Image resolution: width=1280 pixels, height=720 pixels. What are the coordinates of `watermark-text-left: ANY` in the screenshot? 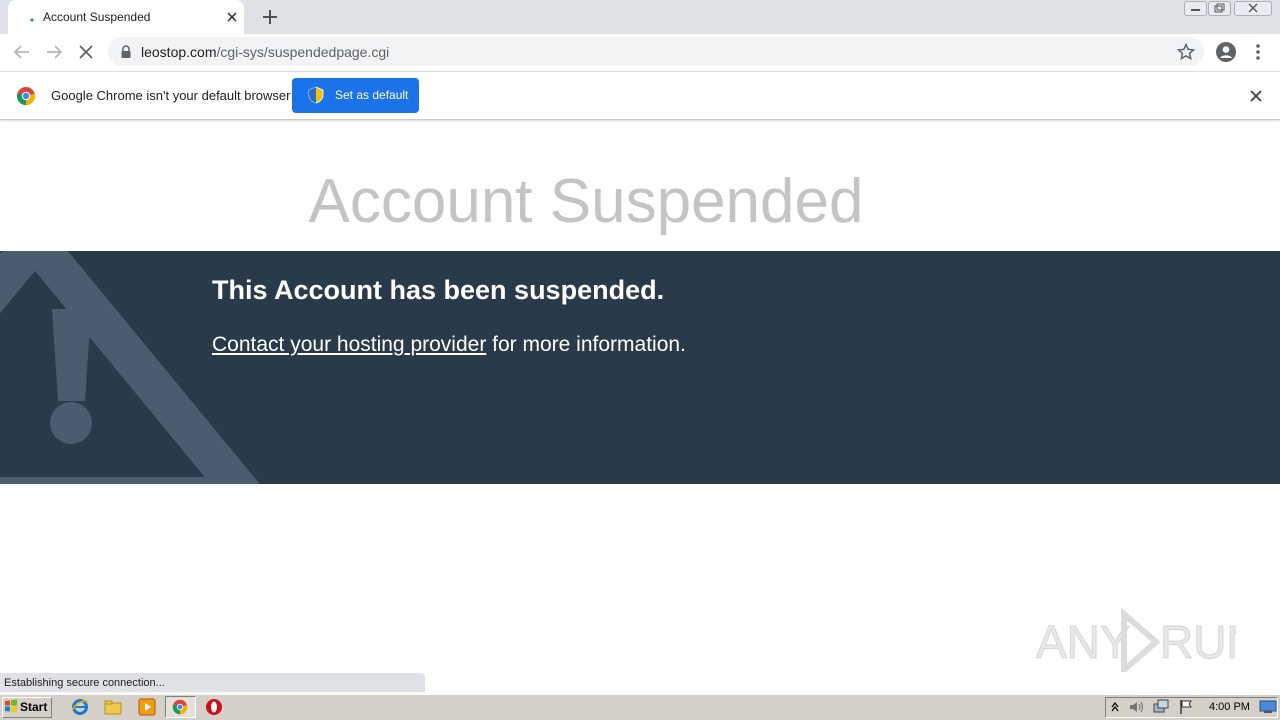 It's located at (1083, 642).